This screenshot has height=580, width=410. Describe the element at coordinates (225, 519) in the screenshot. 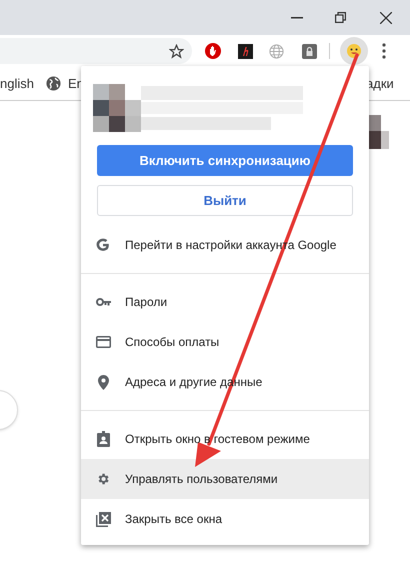

I see `menu-item: Закрыть все окна` at that location.